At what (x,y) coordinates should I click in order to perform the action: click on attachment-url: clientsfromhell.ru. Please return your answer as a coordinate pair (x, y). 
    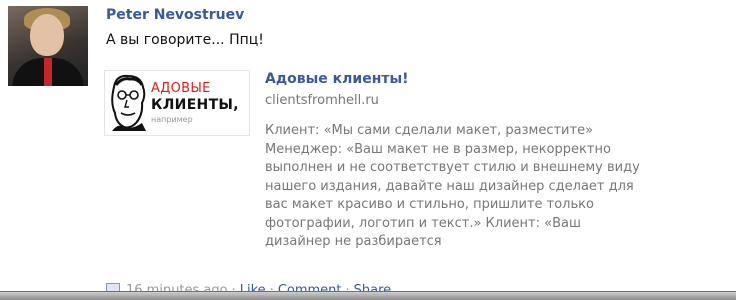
    Looking at the image, I should click on (322, 100).